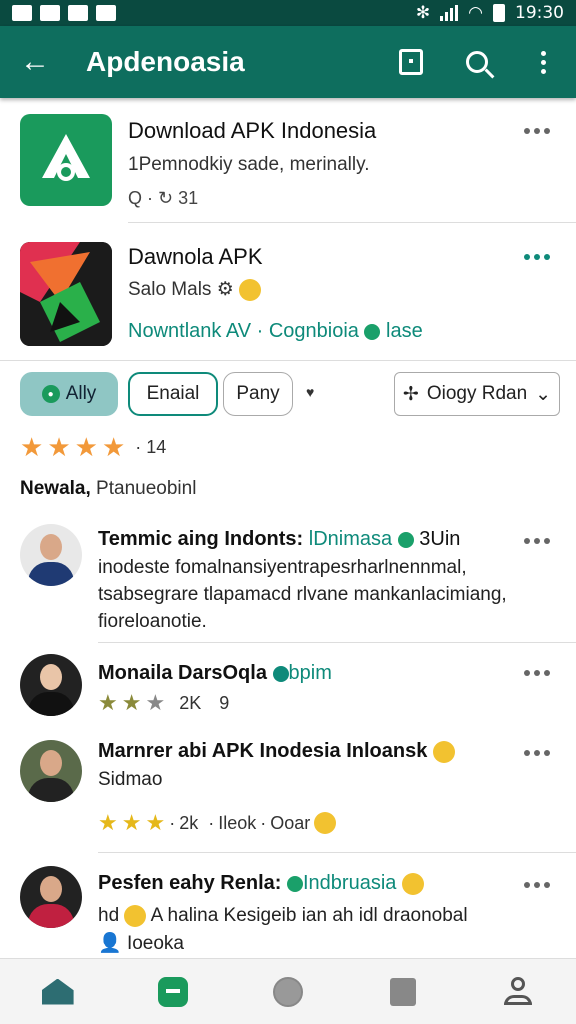 The width and height of the screenshot is (576, 1024). I want to click on home-icon, so click(57, 991).